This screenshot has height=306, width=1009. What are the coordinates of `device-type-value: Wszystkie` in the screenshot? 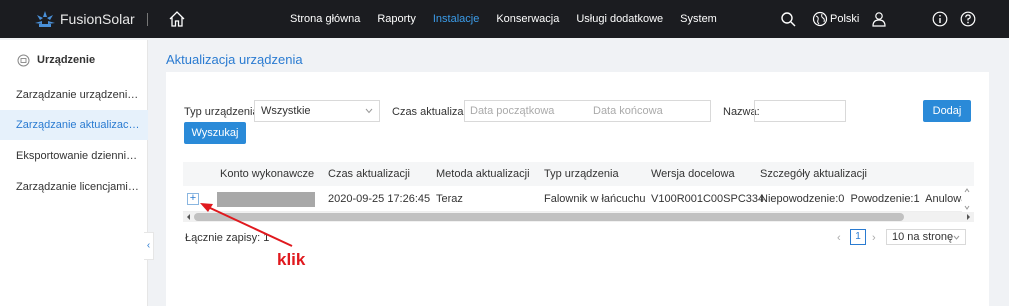 It's located at (286, 111).